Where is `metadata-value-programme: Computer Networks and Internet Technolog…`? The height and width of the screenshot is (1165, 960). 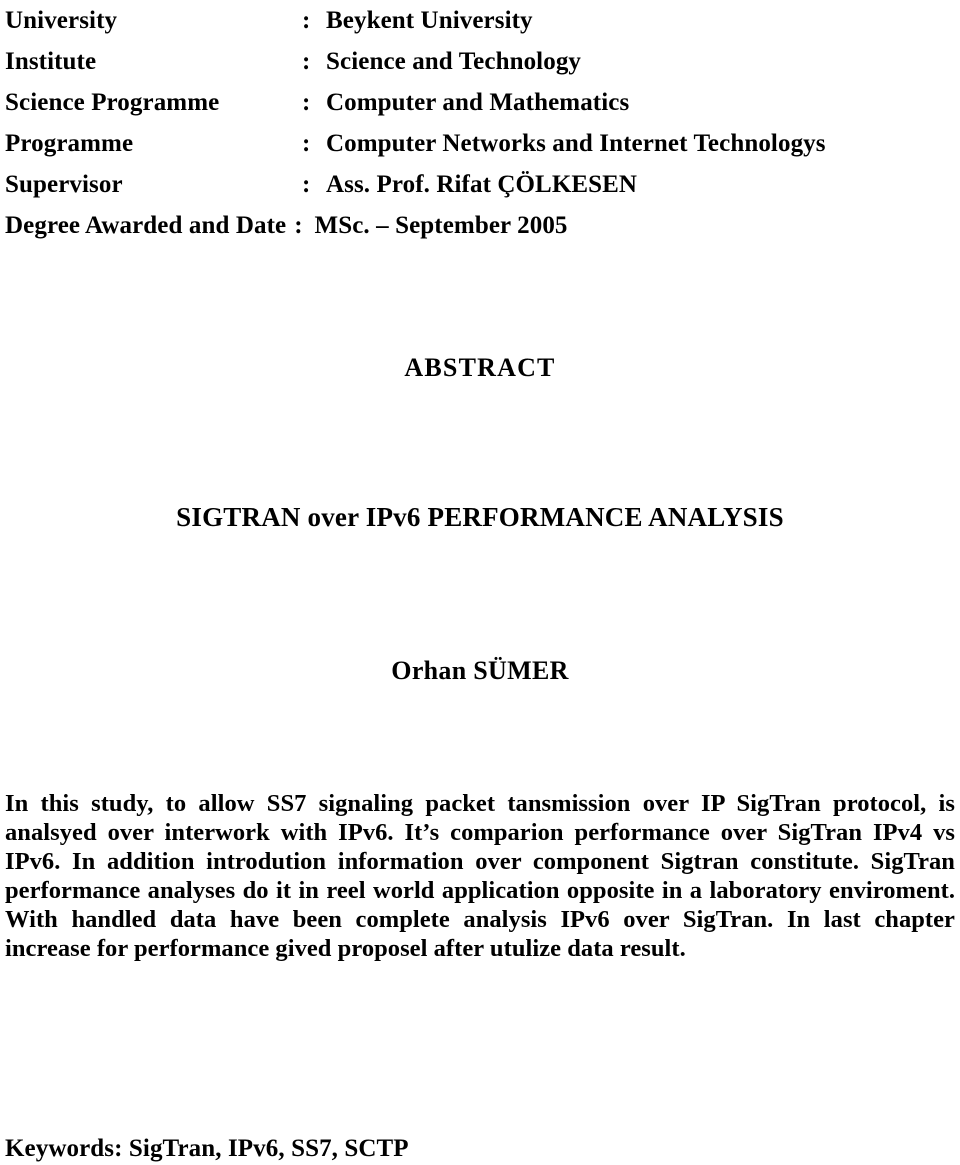 metadata-value-programme: Computer Networks and Internet Technolog… is located at coordinates (576, 143).